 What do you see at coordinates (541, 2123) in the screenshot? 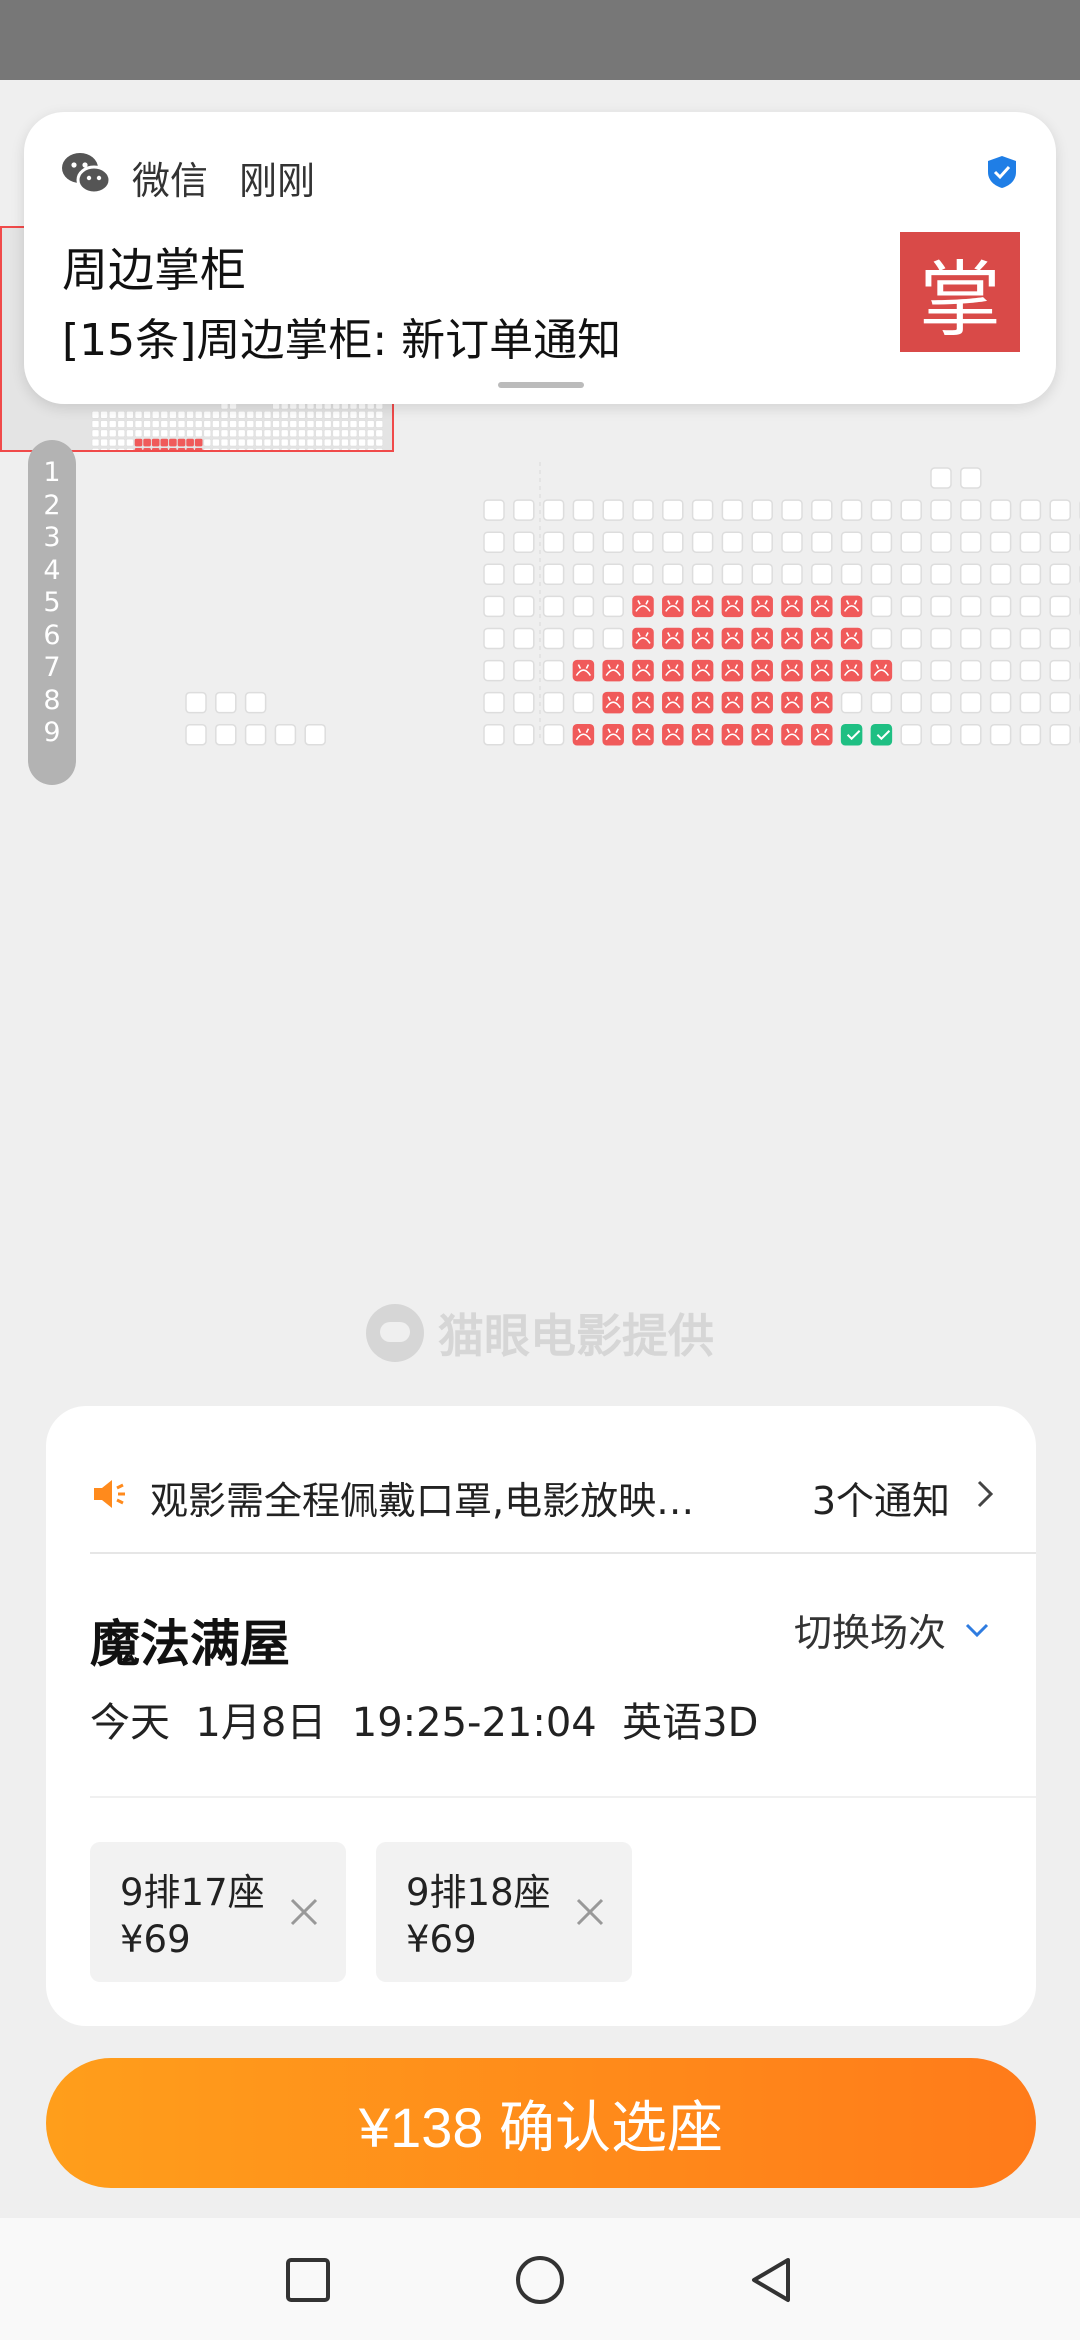
I see `confirm-seat-button: ¥138 确认选座` at bounding box center [541, 2123].